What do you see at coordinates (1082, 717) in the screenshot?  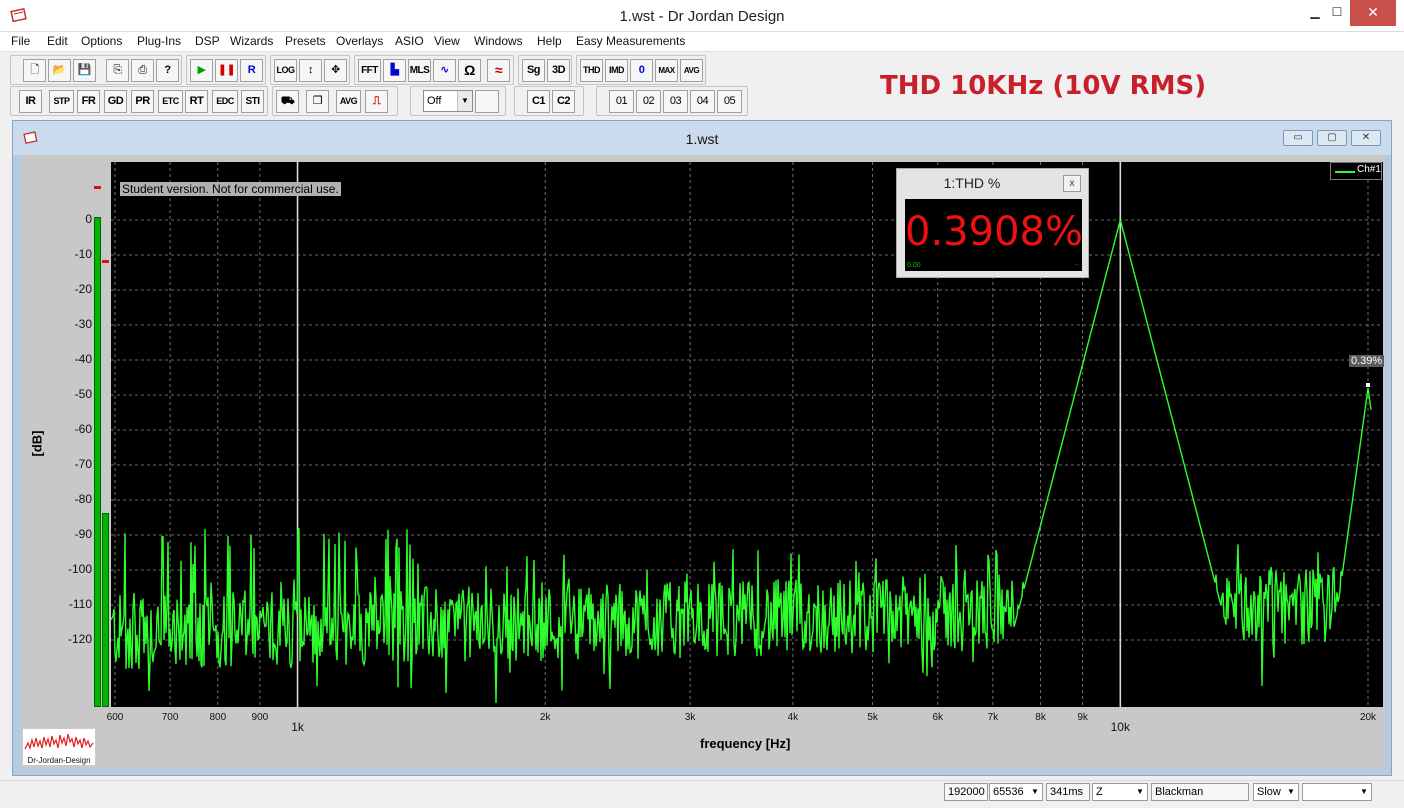 I see `x-tick-label: 9k` at bounding box center [1082, 717].